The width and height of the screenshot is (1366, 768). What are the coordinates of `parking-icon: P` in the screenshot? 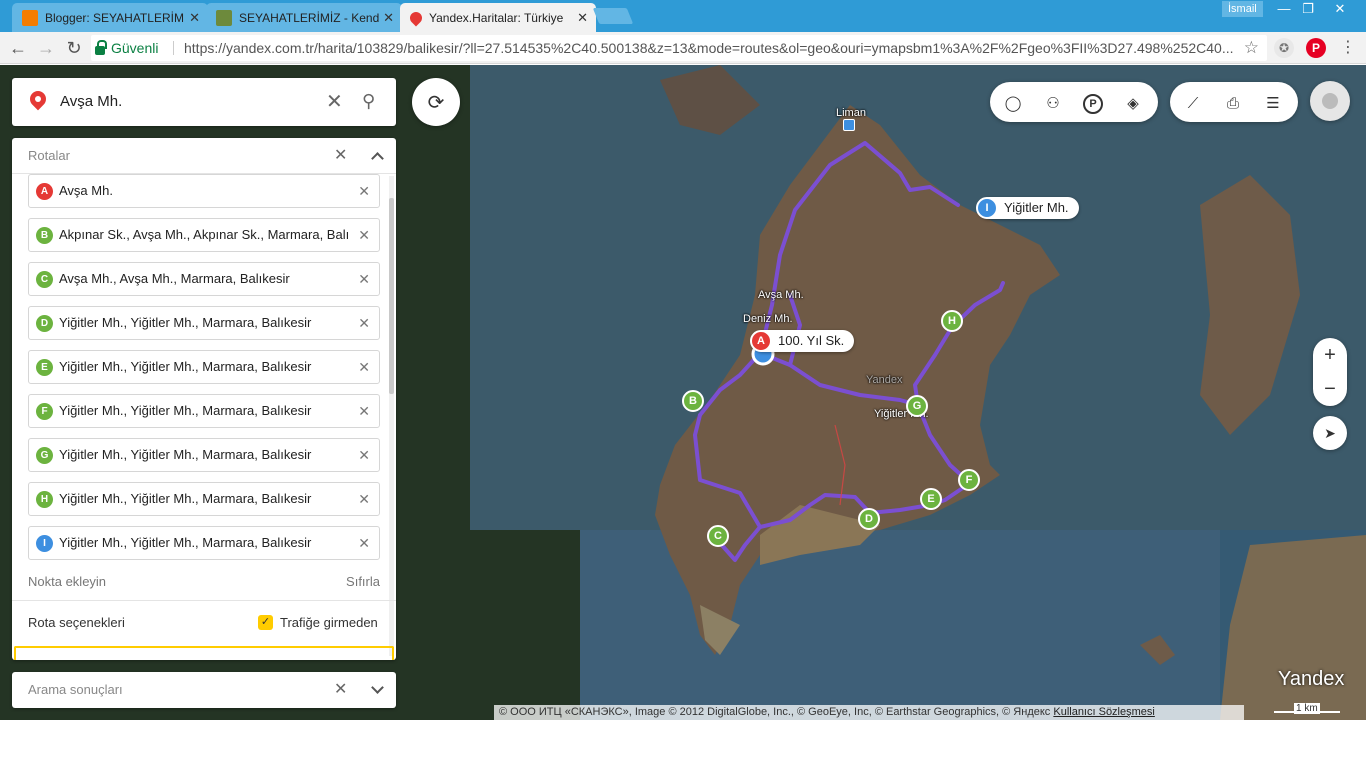 It's located at (1093, 104).